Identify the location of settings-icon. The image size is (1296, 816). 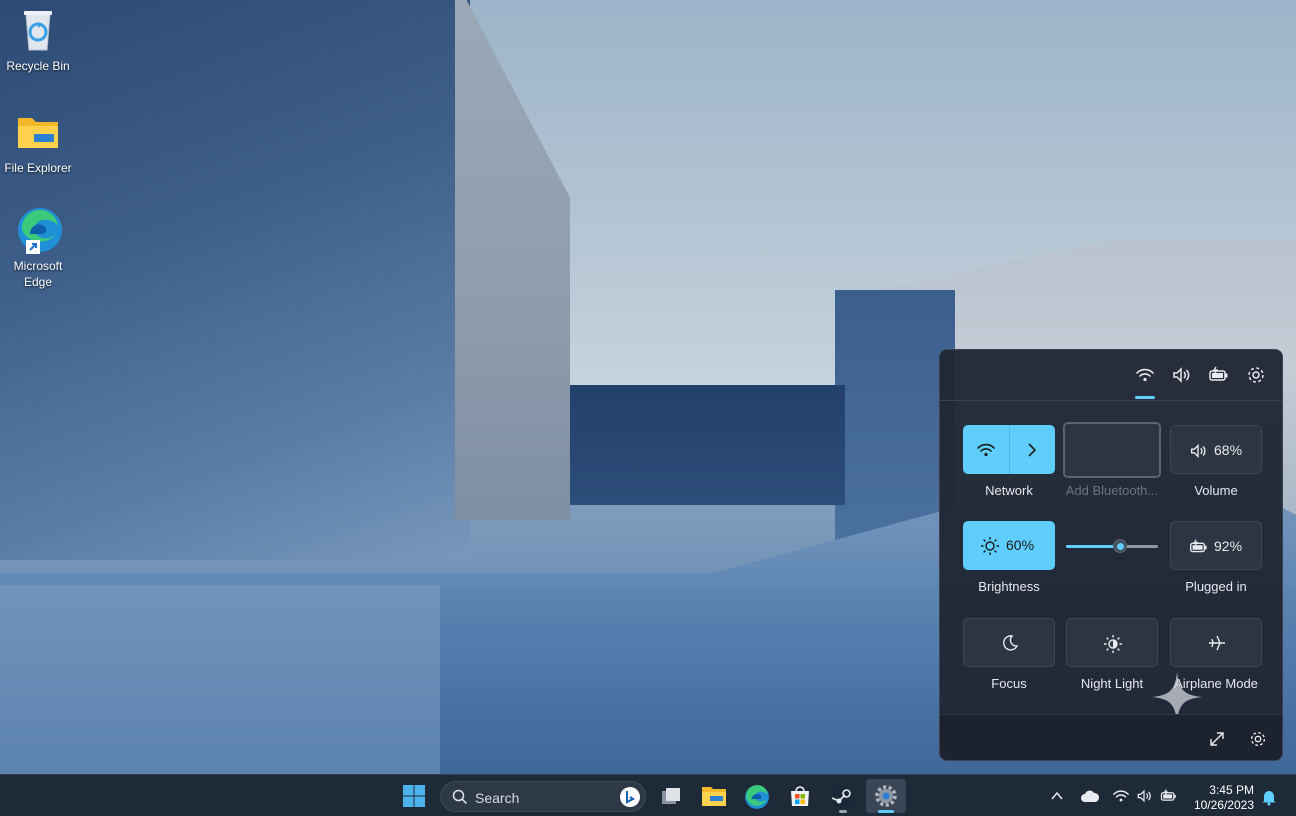
(886, 798).